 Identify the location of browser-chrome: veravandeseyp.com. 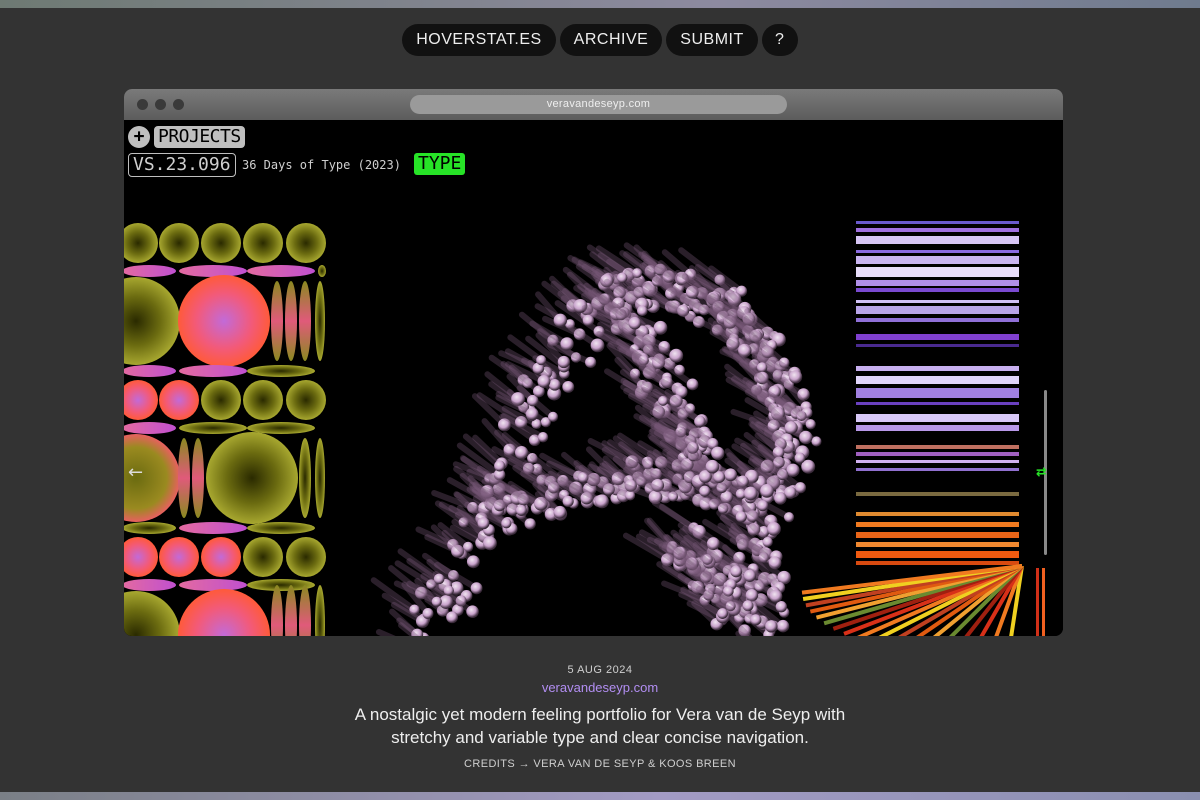
(593, 104).